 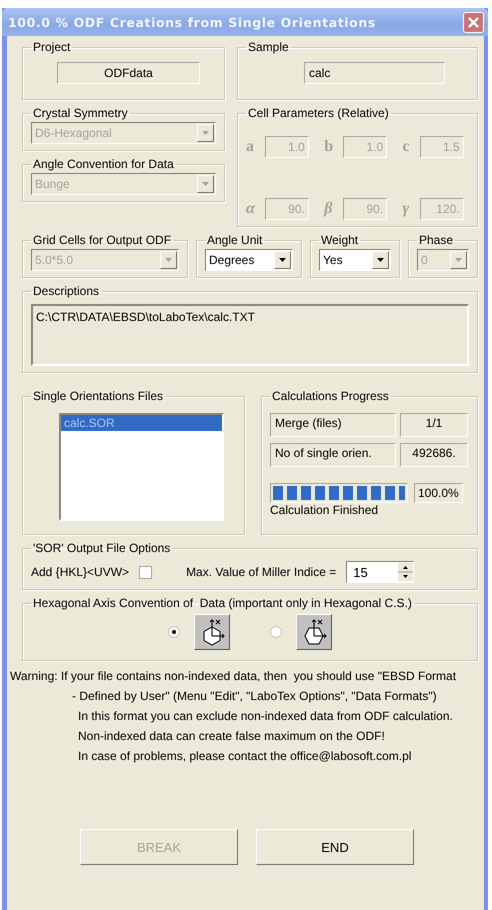 I want to click on spinner-arrows-icon, so click(x=406, y=572).